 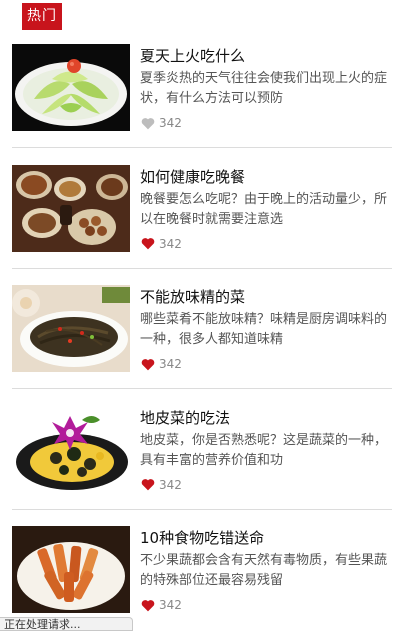 What do you see at coordinates (267, 177) in the screenshot?
I see `article-title: 如何健康吃晚餐` at bounding box center [267, 177].